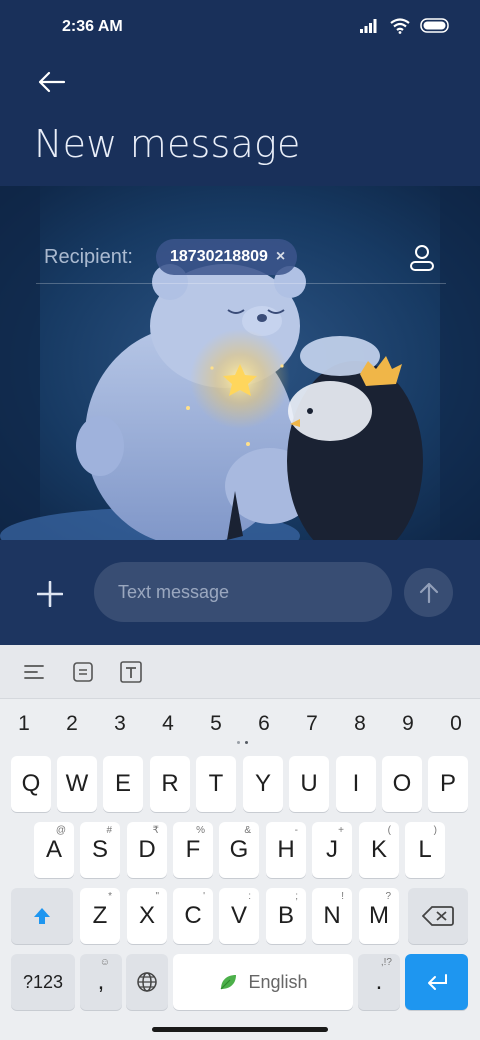  I want to click on person-icon, so click(422, 258).